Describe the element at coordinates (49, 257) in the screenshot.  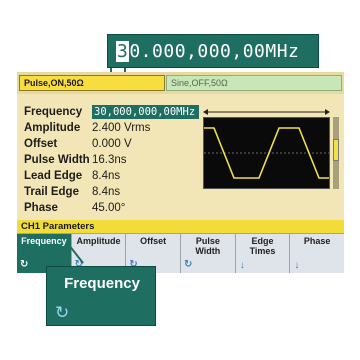
I see `callout-connector` at that location.